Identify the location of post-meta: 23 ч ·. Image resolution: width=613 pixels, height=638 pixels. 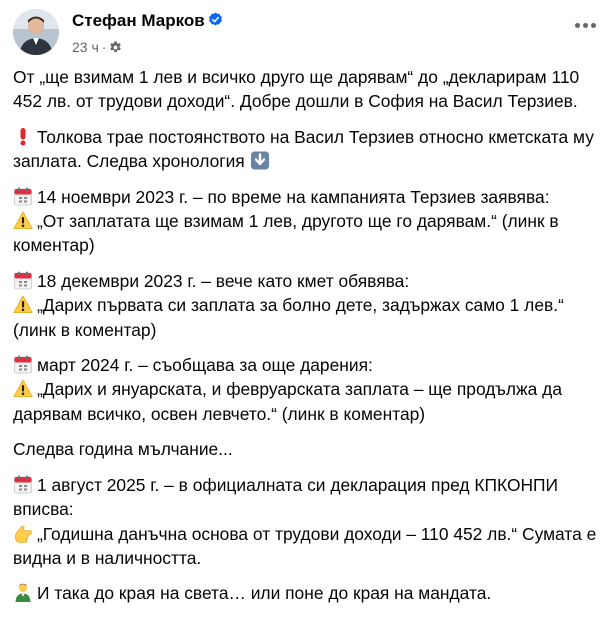
(97, 47).